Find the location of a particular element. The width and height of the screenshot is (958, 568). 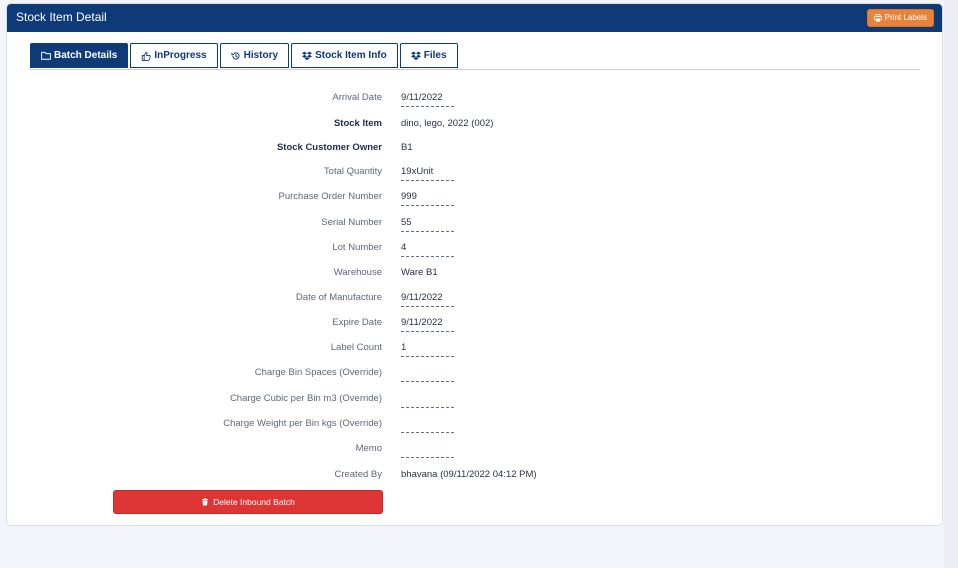

tab-label: InProgress is located at coordinates (180, 55).